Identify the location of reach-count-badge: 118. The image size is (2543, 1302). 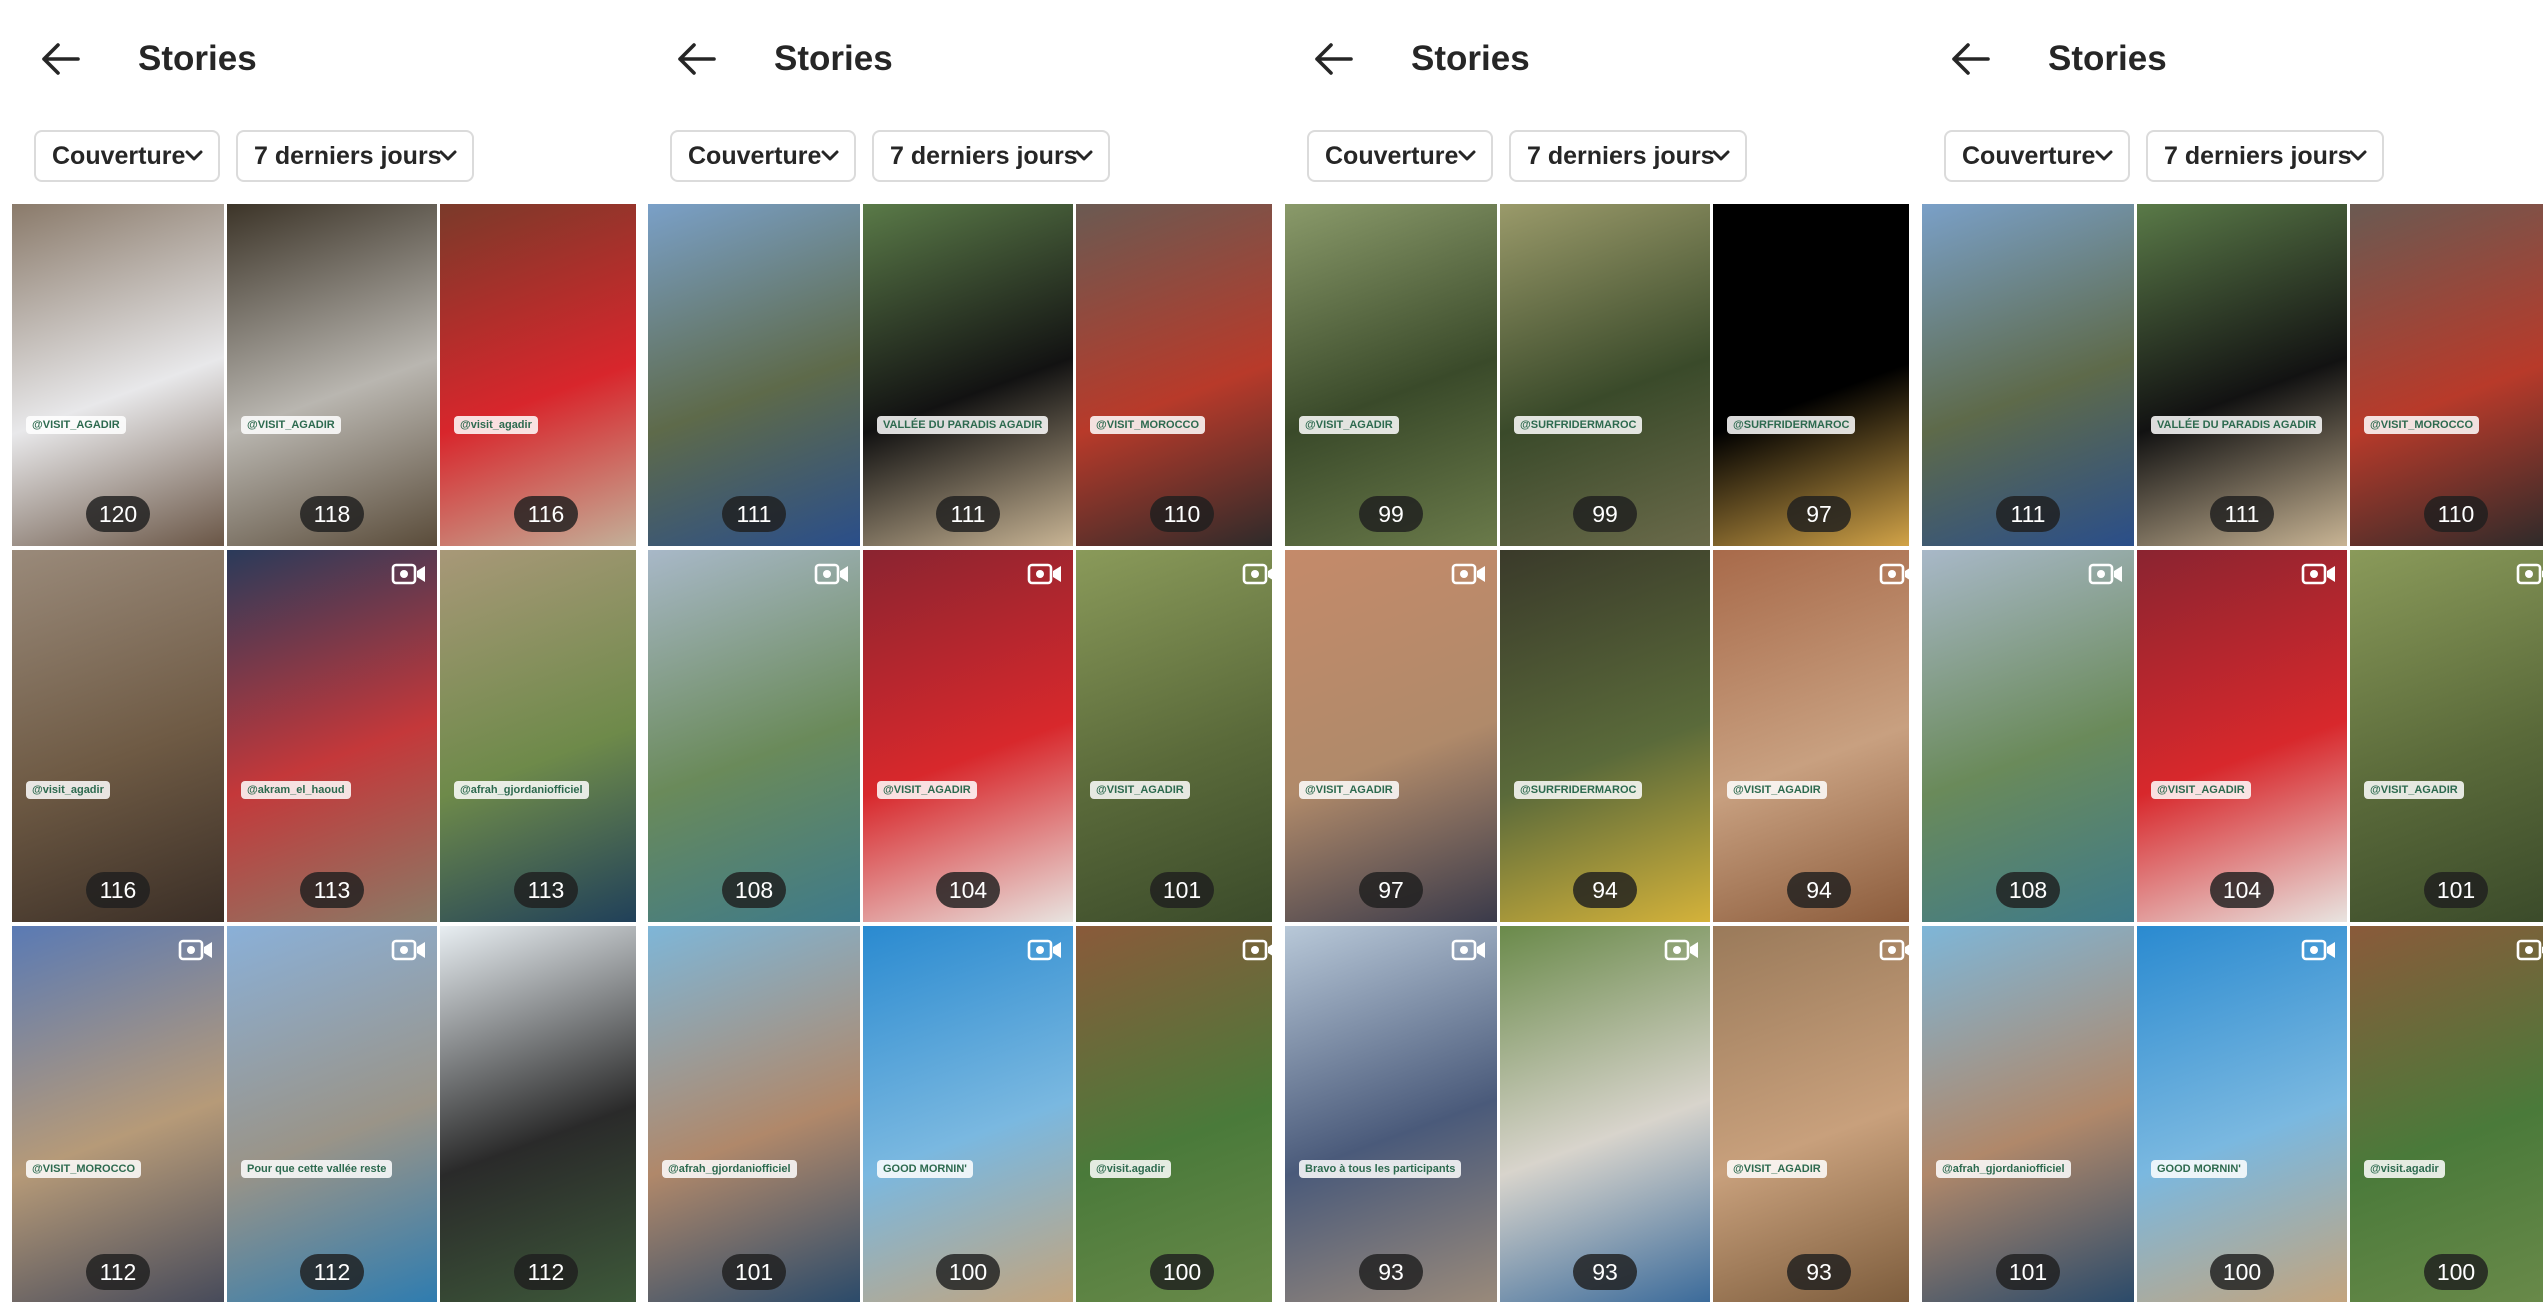
(332, 514).